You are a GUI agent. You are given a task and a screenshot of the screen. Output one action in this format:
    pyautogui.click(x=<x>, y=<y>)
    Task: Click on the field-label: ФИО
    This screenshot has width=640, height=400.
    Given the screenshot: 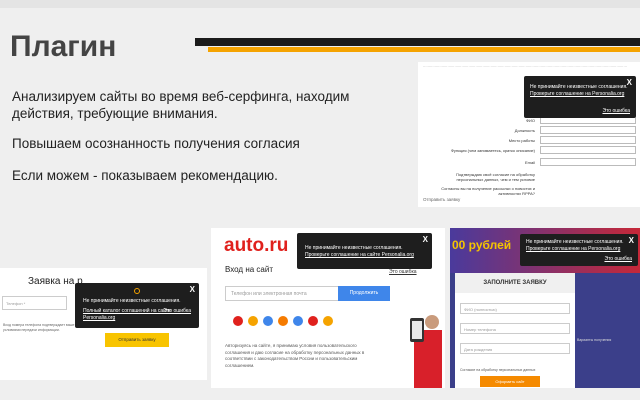 What is the action you would take?
    pyautogui.click(x=530, y=120)
    